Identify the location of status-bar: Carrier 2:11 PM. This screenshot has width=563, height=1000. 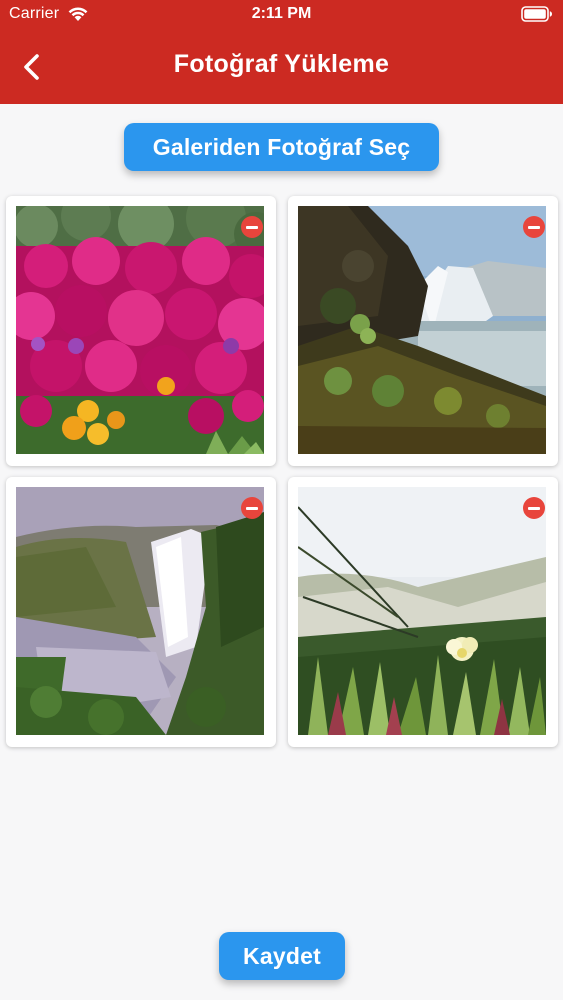
(281, 15).